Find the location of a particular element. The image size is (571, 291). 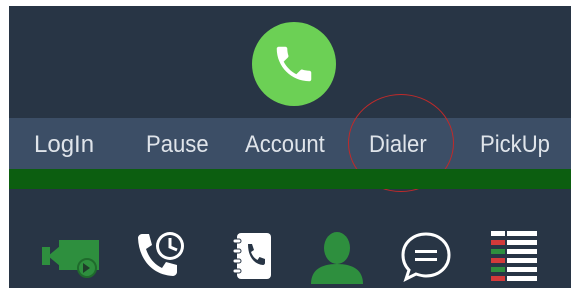

queue-list-icon is located at coordinates (514, 256).